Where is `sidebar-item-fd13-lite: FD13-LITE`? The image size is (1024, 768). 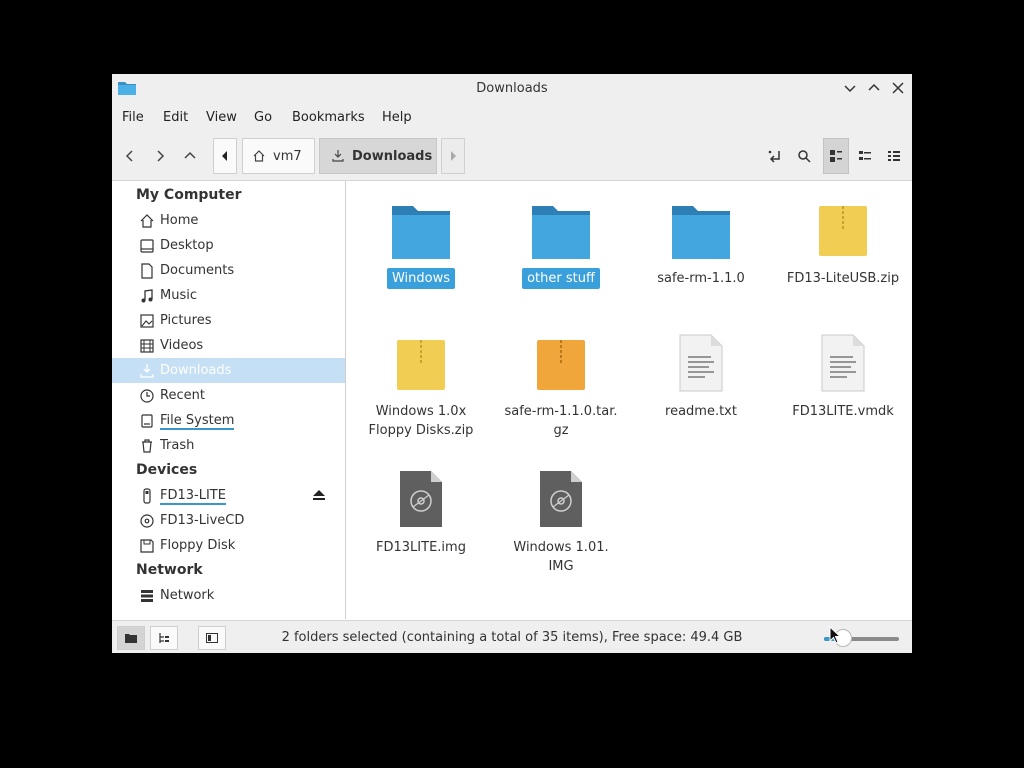
sidebar-item-fd13-lite: FD13-LITE is located at coordinates (228, 495).